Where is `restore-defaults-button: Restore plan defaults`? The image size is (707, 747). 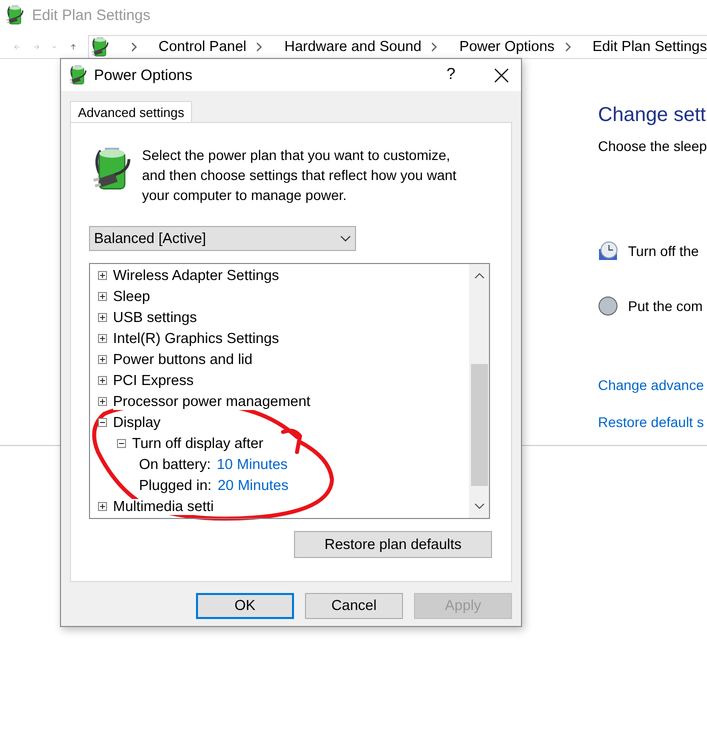
restore-defaults-button: Restore plan defaults is located at coordinates (393, 544).